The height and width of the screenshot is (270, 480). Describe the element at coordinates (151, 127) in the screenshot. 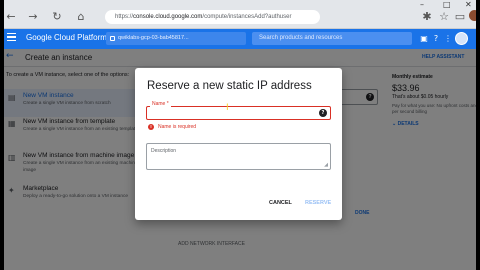

I see `error-icon: !` at that location.